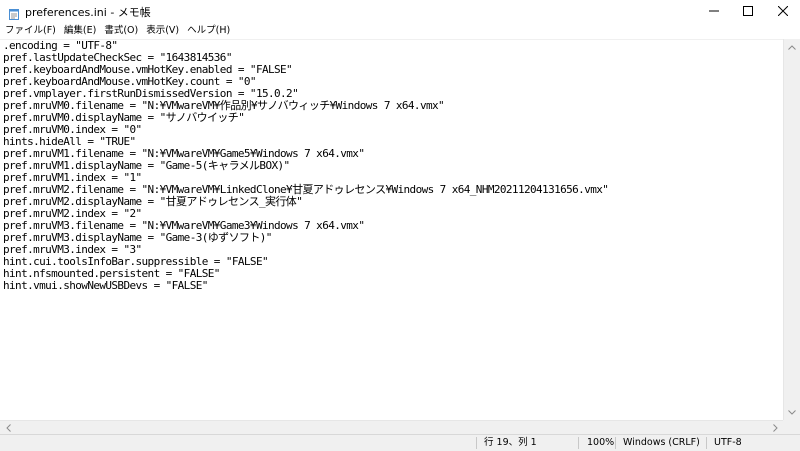  What do you see at coordinates (400, 11) in the screenshot?
I see `title-bar: preferences.ini - メモ帳` at bounding box center [400, 11].